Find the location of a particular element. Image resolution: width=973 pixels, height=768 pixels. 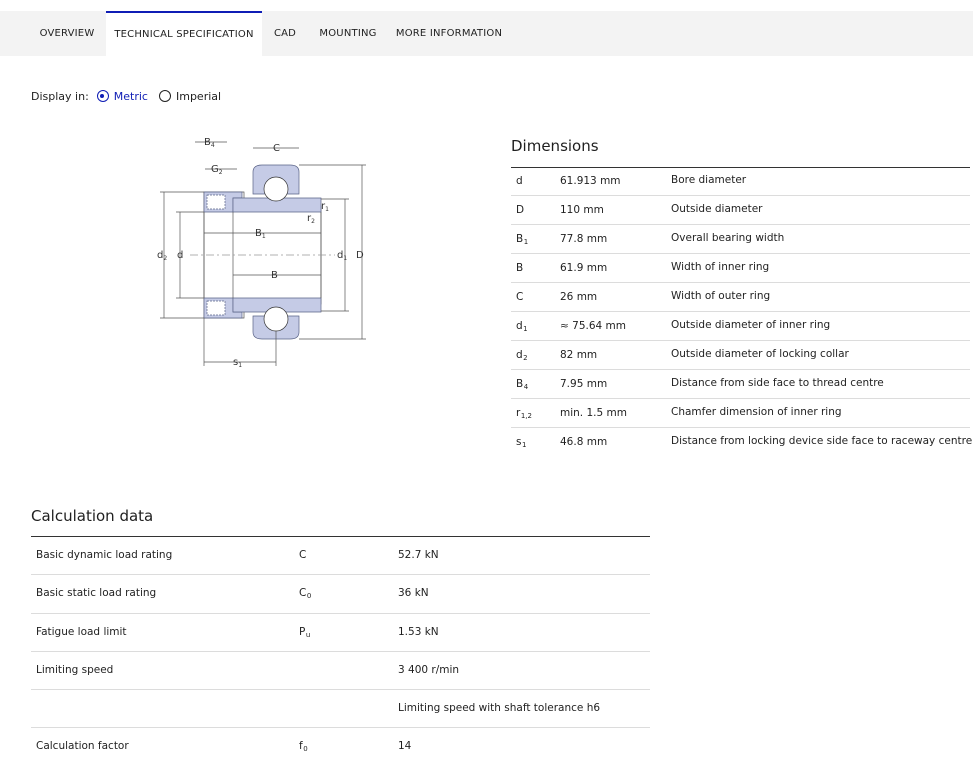

calc-value: 36 kN is located at coordinates (413, 593).